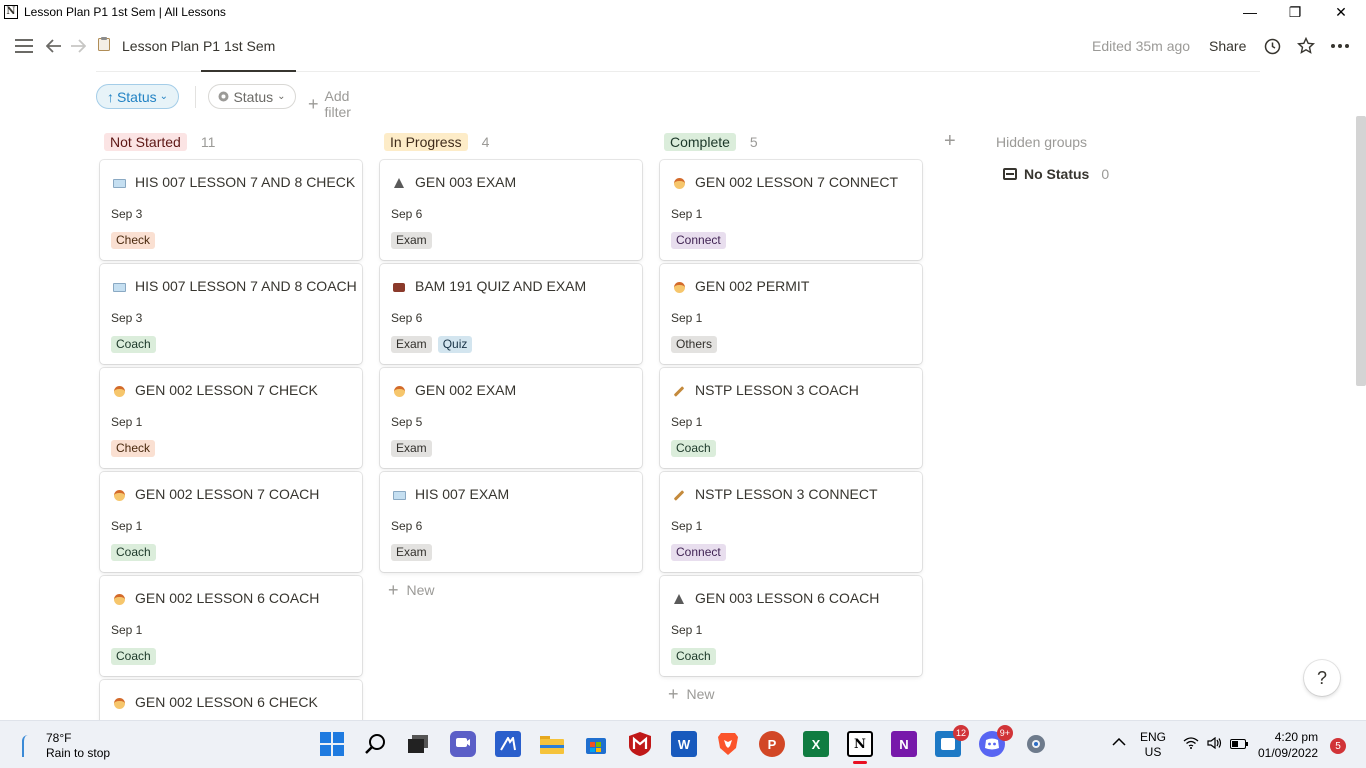 The width and height of the screenshot is (1366, 768). What do you see at coordinates (1056, 174) in the screenshot?
I see `no-status-group: No Status 0` at bounding box center [1056, 174].